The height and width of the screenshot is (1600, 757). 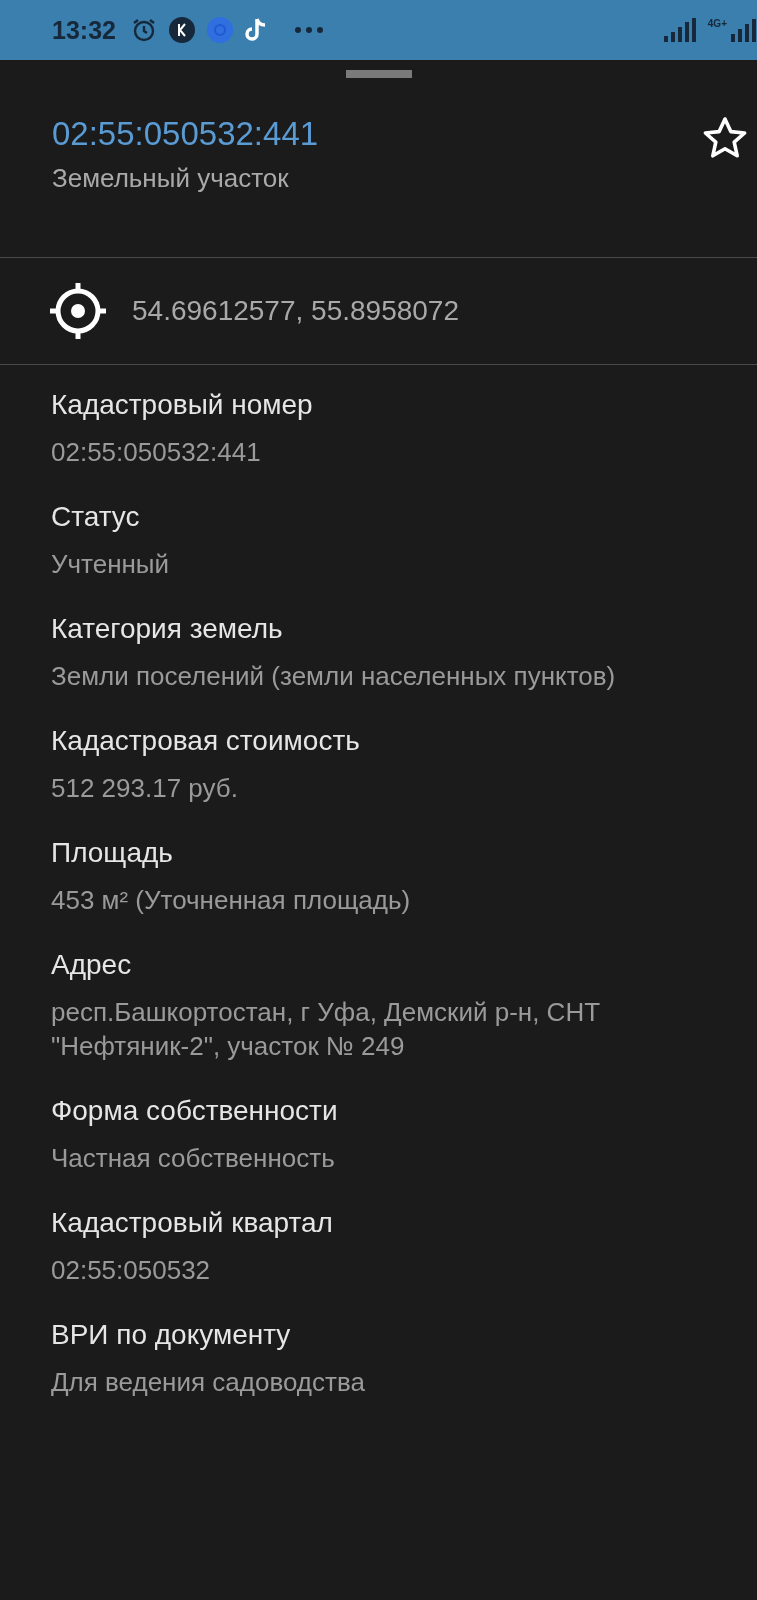 I want to click on field-value: Учтенный, so click(x=111, y=564).